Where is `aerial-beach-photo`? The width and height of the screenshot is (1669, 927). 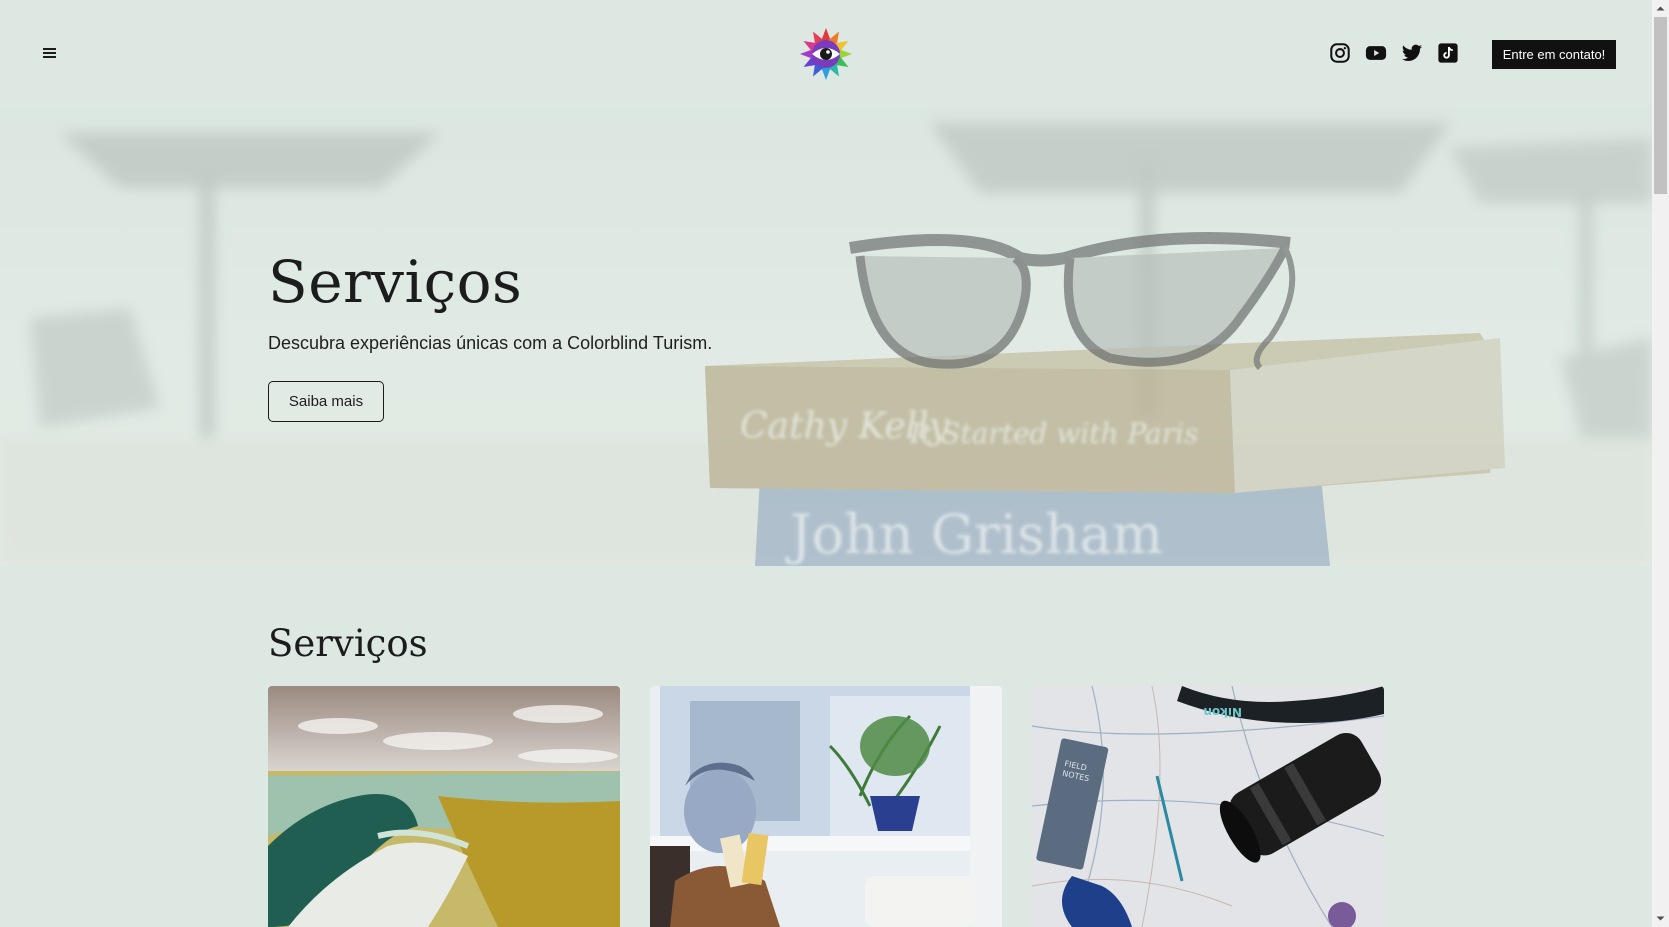
aerial-beach-photo is located at coordinates (444, 806).